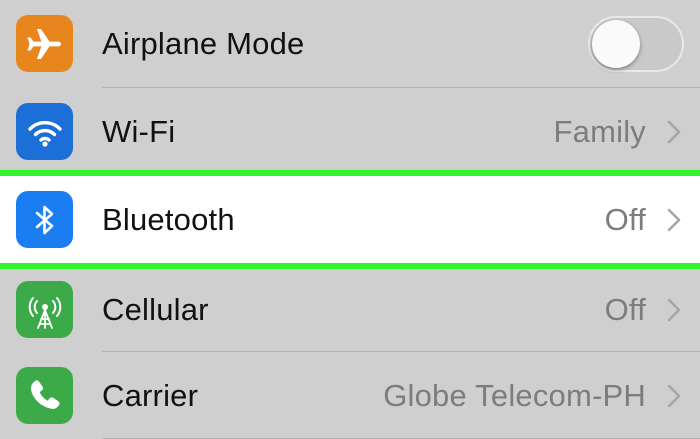  What do you see at coordinates (168, 219) in the screenshot?
I see `bluetooth-label: Bluetooth` at bounding box center [168, 219].